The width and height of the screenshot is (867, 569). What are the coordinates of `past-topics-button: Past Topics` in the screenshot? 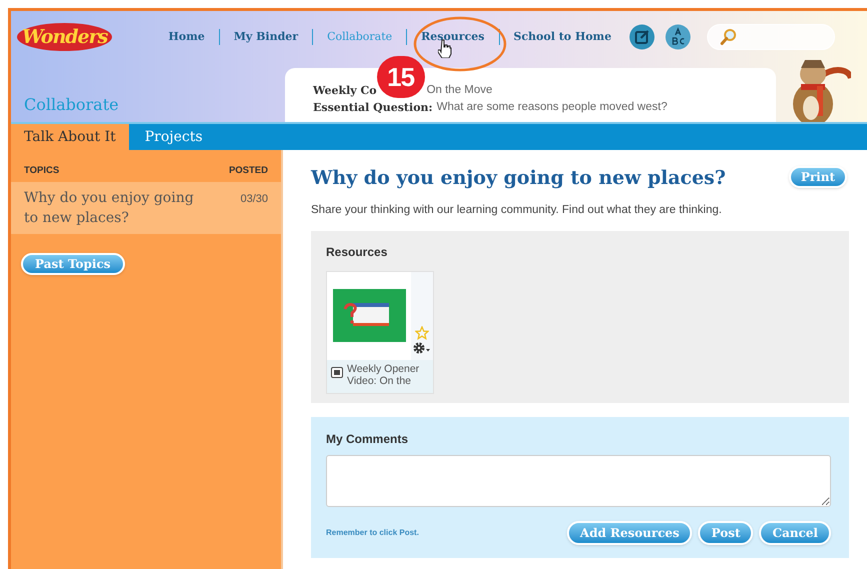 It's located at (73, 264).